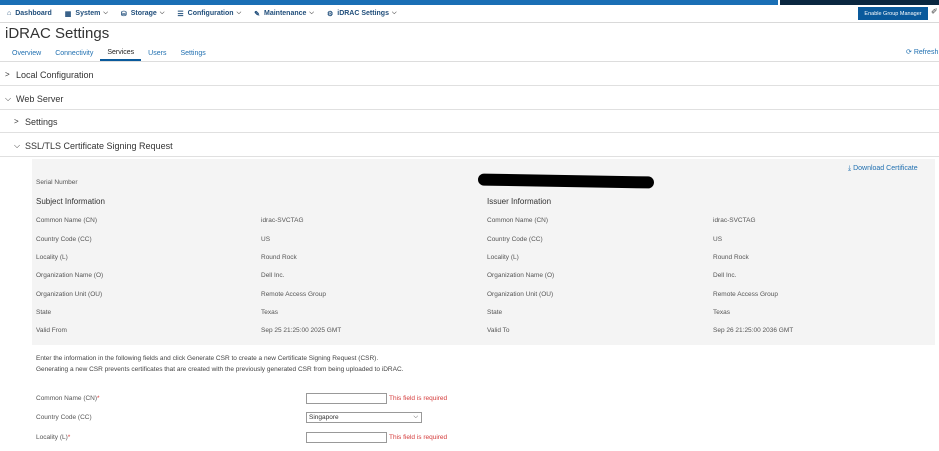 This screenshot has height=451, width=939. Describe the element at coordinates (67, 220) in the screenshot. I see `subject-field-label: Common Name (CN)` at that location.